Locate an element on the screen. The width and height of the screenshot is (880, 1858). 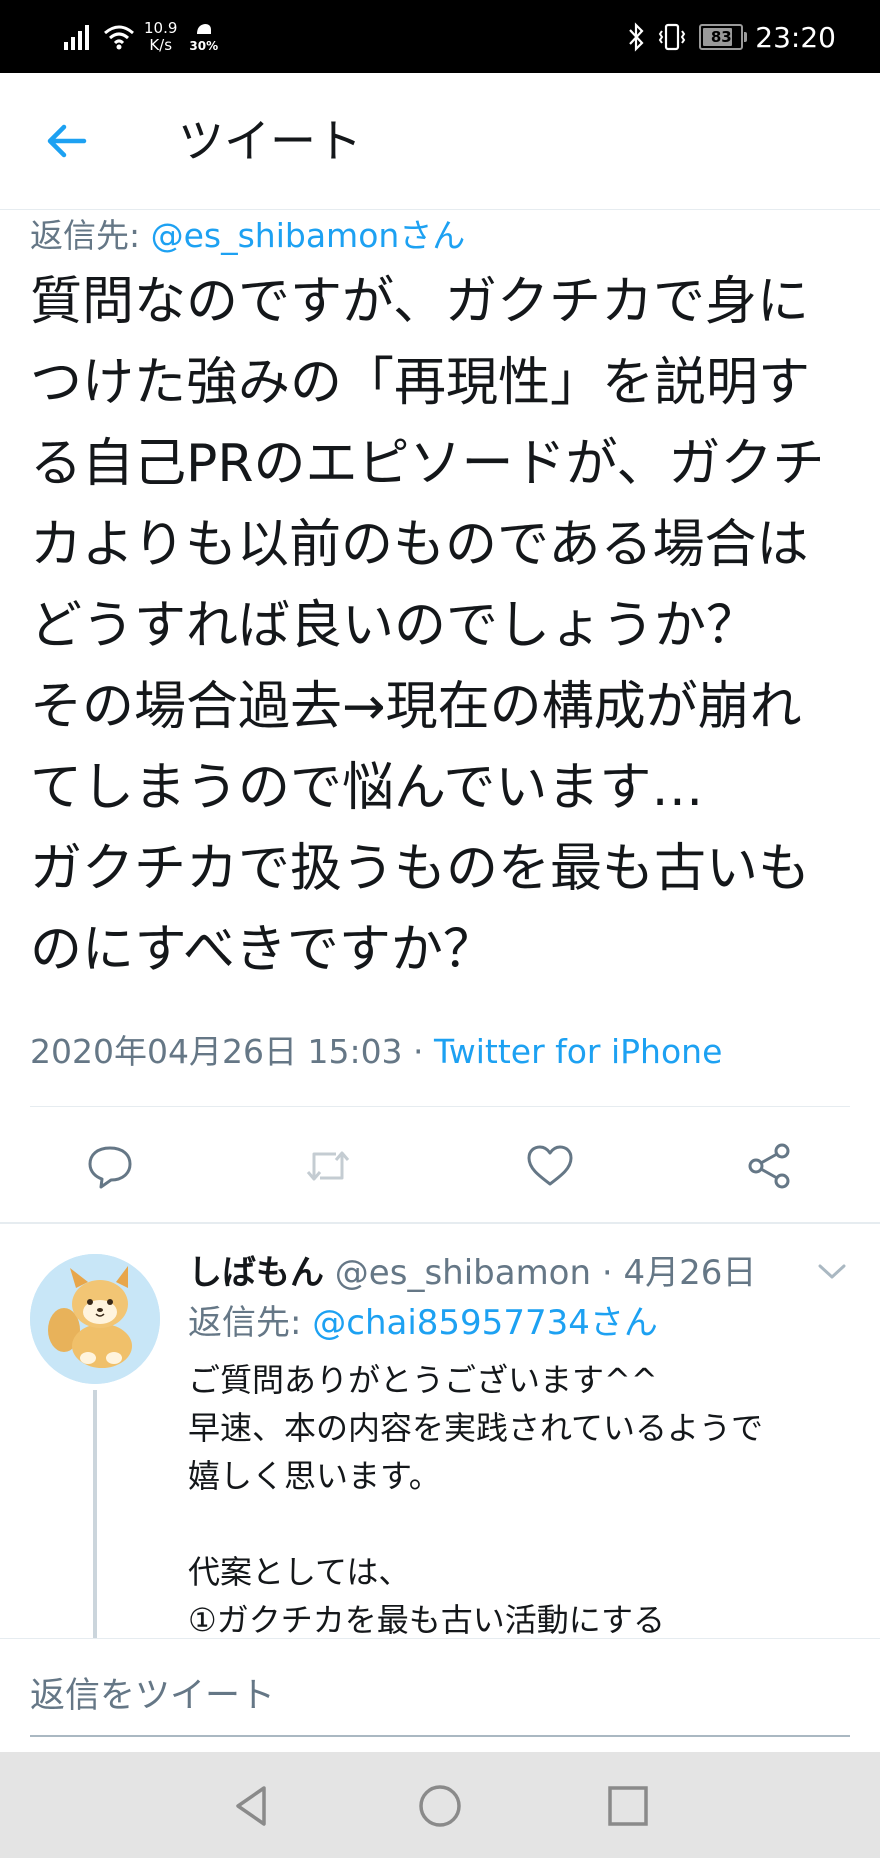
shiba-avatar-image is located at coordinates (95, 1319).